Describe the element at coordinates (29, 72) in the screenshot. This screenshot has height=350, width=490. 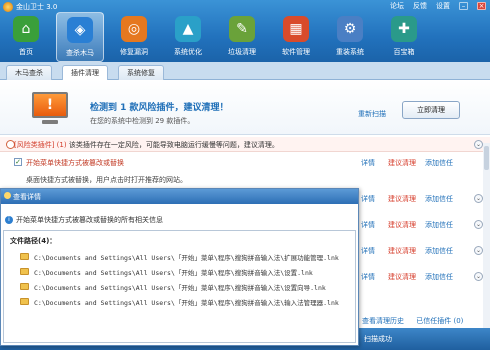
I see `tab-trojan-scan: 木马查杀` at that location.